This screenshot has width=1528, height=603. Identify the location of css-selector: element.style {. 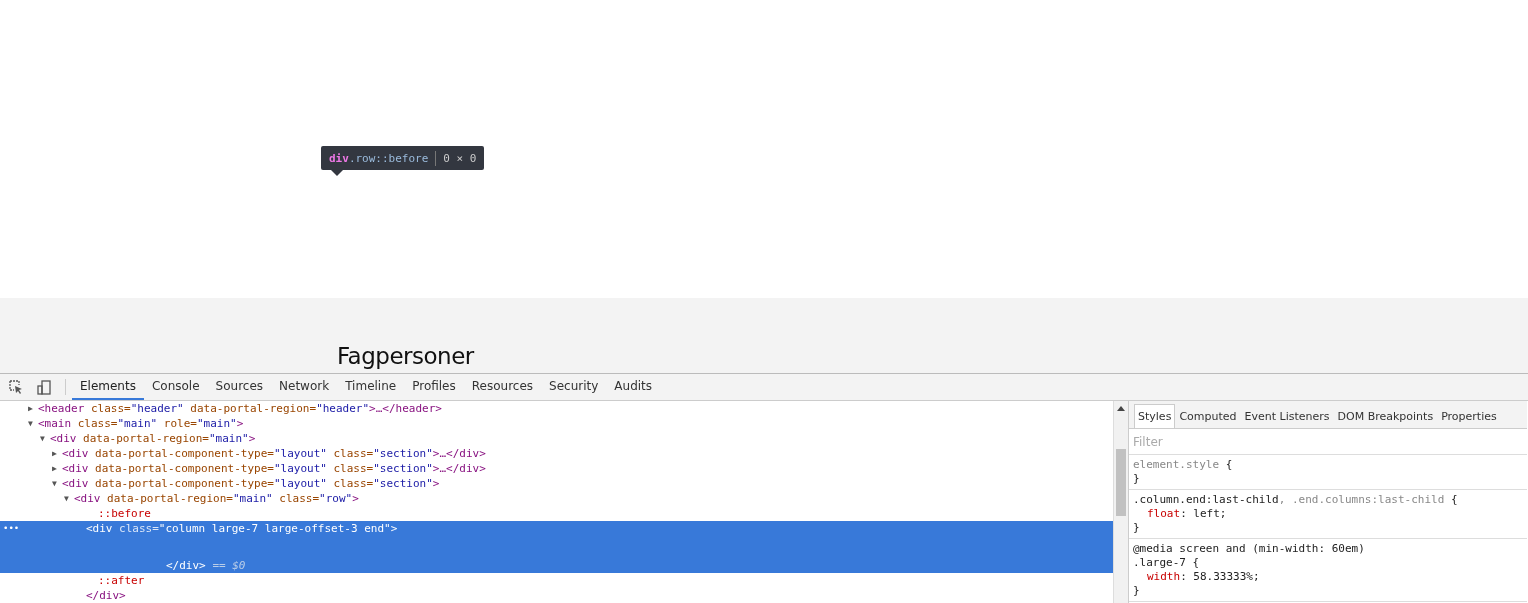
(1183, 465).